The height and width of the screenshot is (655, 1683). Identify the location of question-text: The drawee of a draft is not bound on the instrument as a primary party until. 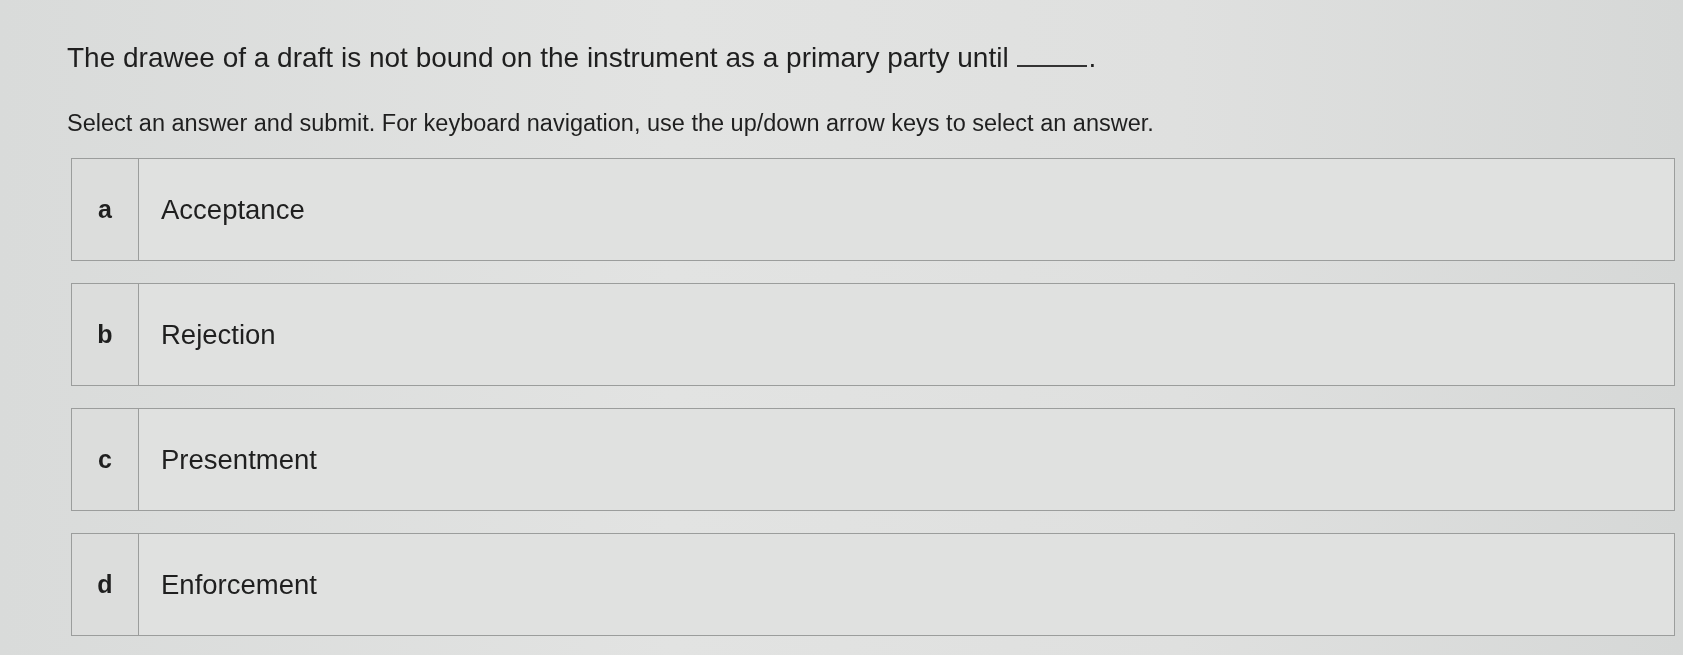
(538, 58).